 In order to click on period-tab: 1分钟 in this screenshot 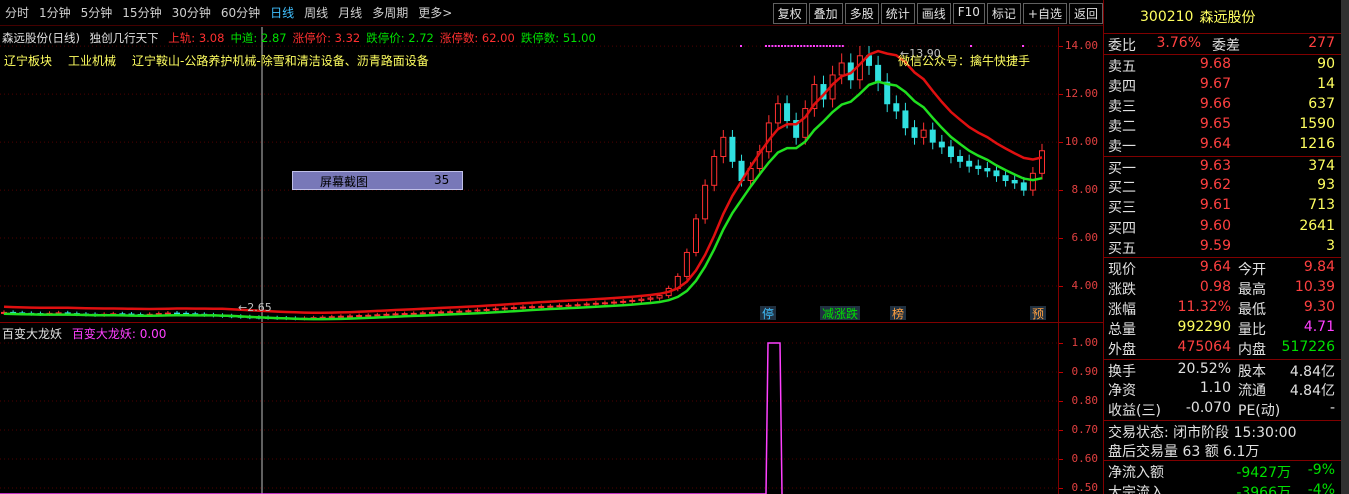, I will do `click(55, 12)`.